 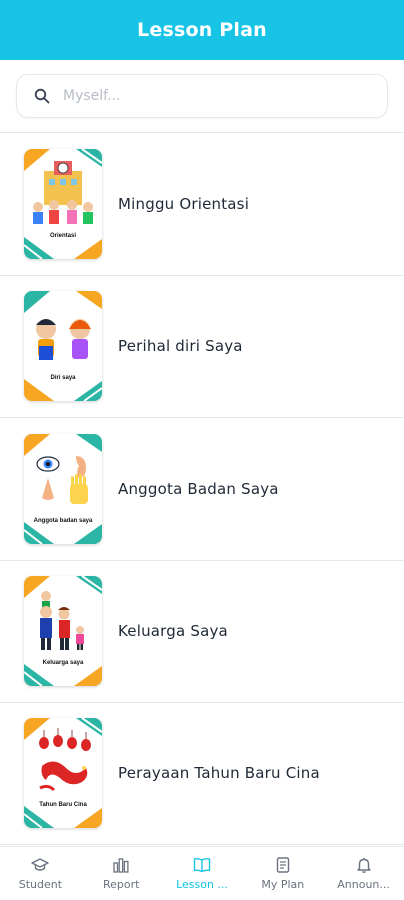 I want to click on open-book-icon, so click(x=202, y=865).